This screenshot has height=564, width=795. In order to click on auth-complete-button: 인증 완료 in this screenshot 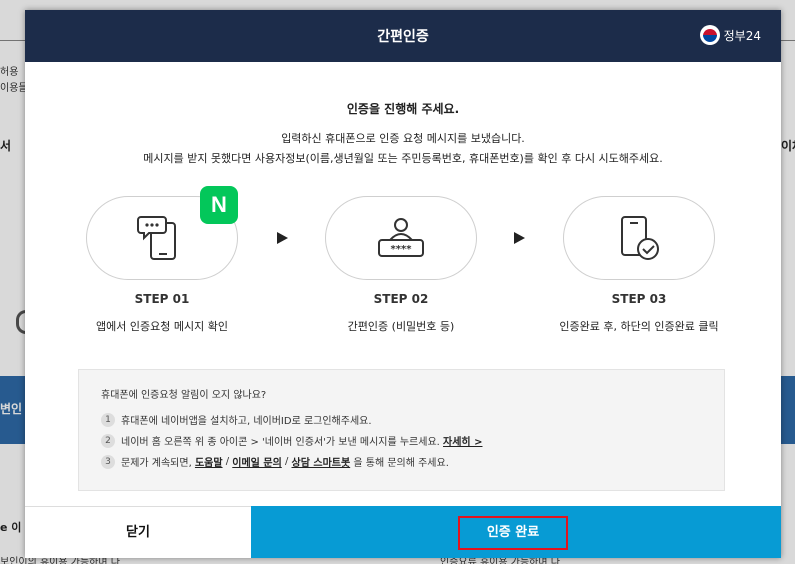, I will do `click(516, 532)`.